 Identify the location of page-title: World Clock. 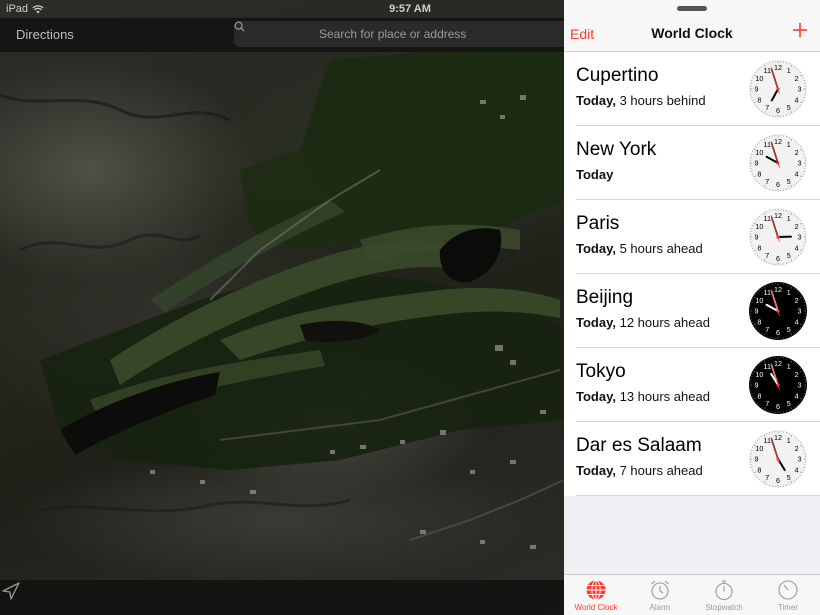
(692, 33).